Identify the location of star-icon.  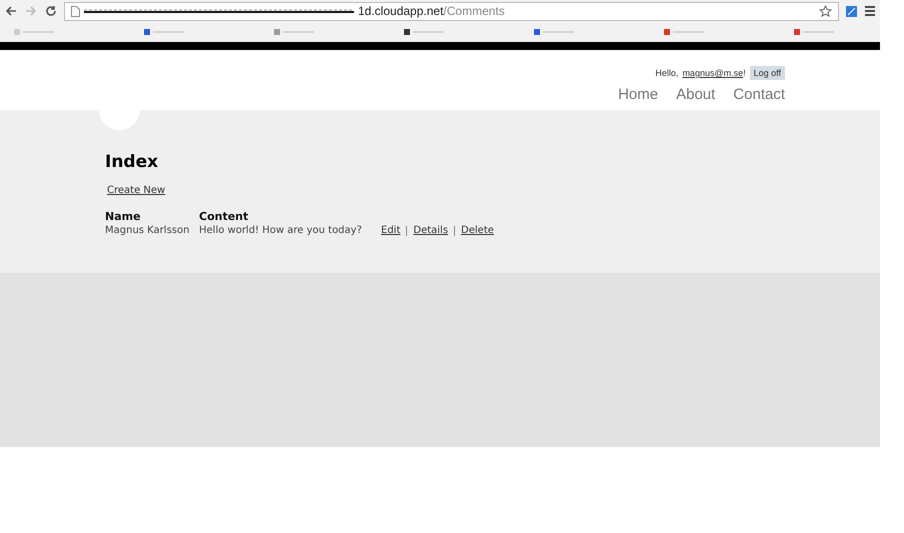
(825, 11).